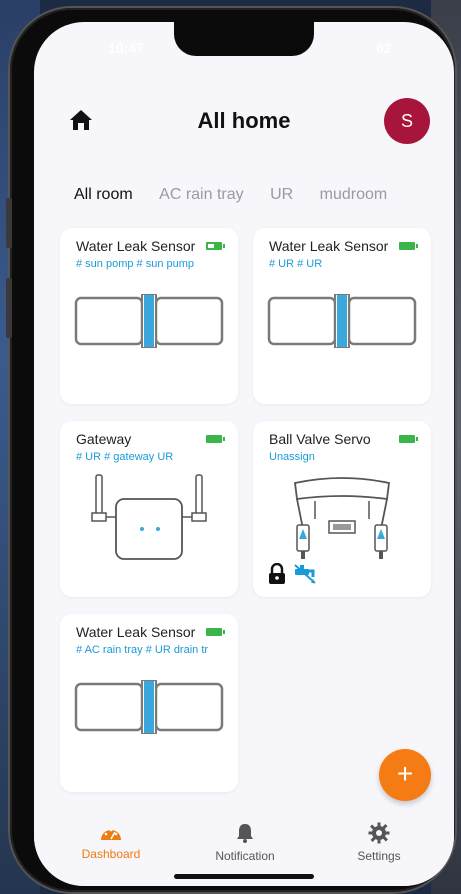 Image resolution: width=461 pixels, height=894 pixels. I want to click on dashboard-icon, so click(111, 834).